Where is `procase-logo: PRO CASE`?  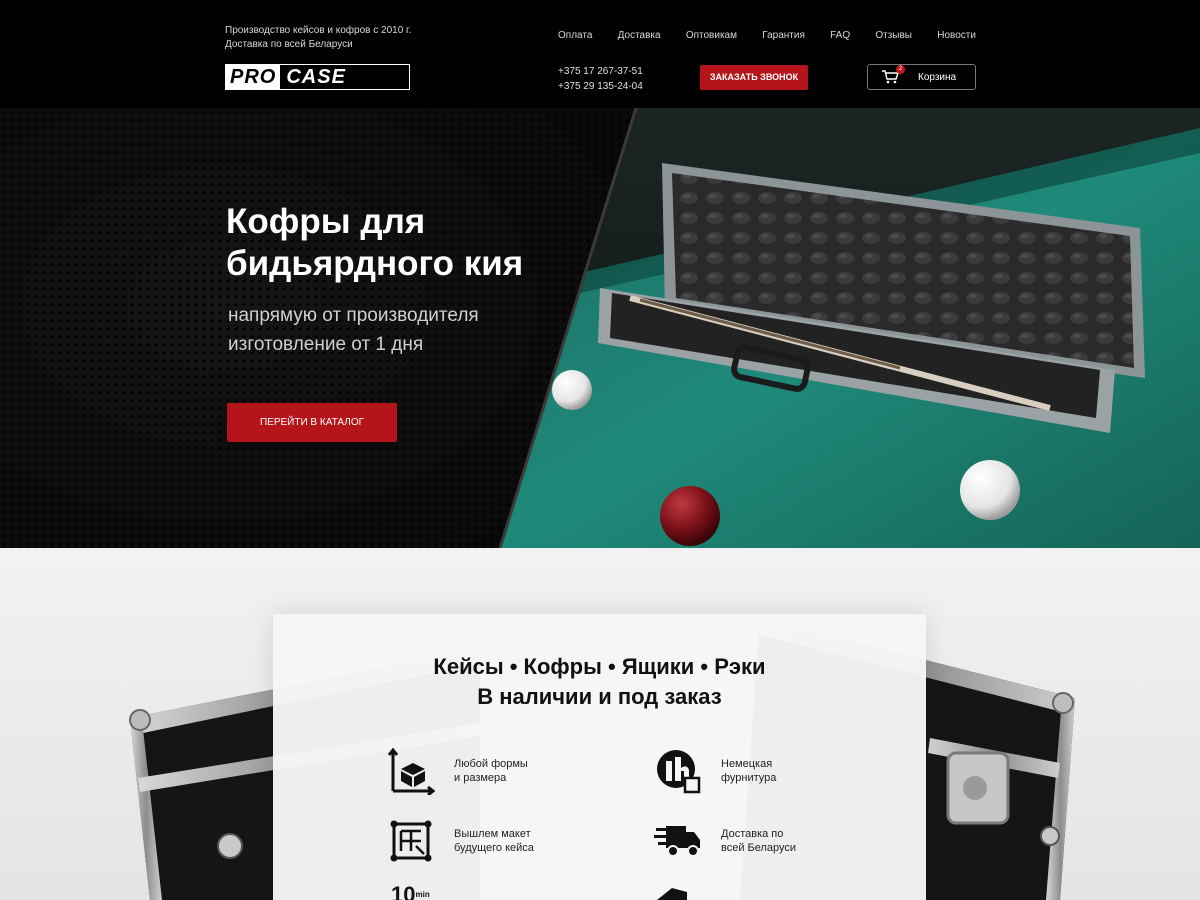
procase-logo: PRO CASE is located at coordinates (317, 77).